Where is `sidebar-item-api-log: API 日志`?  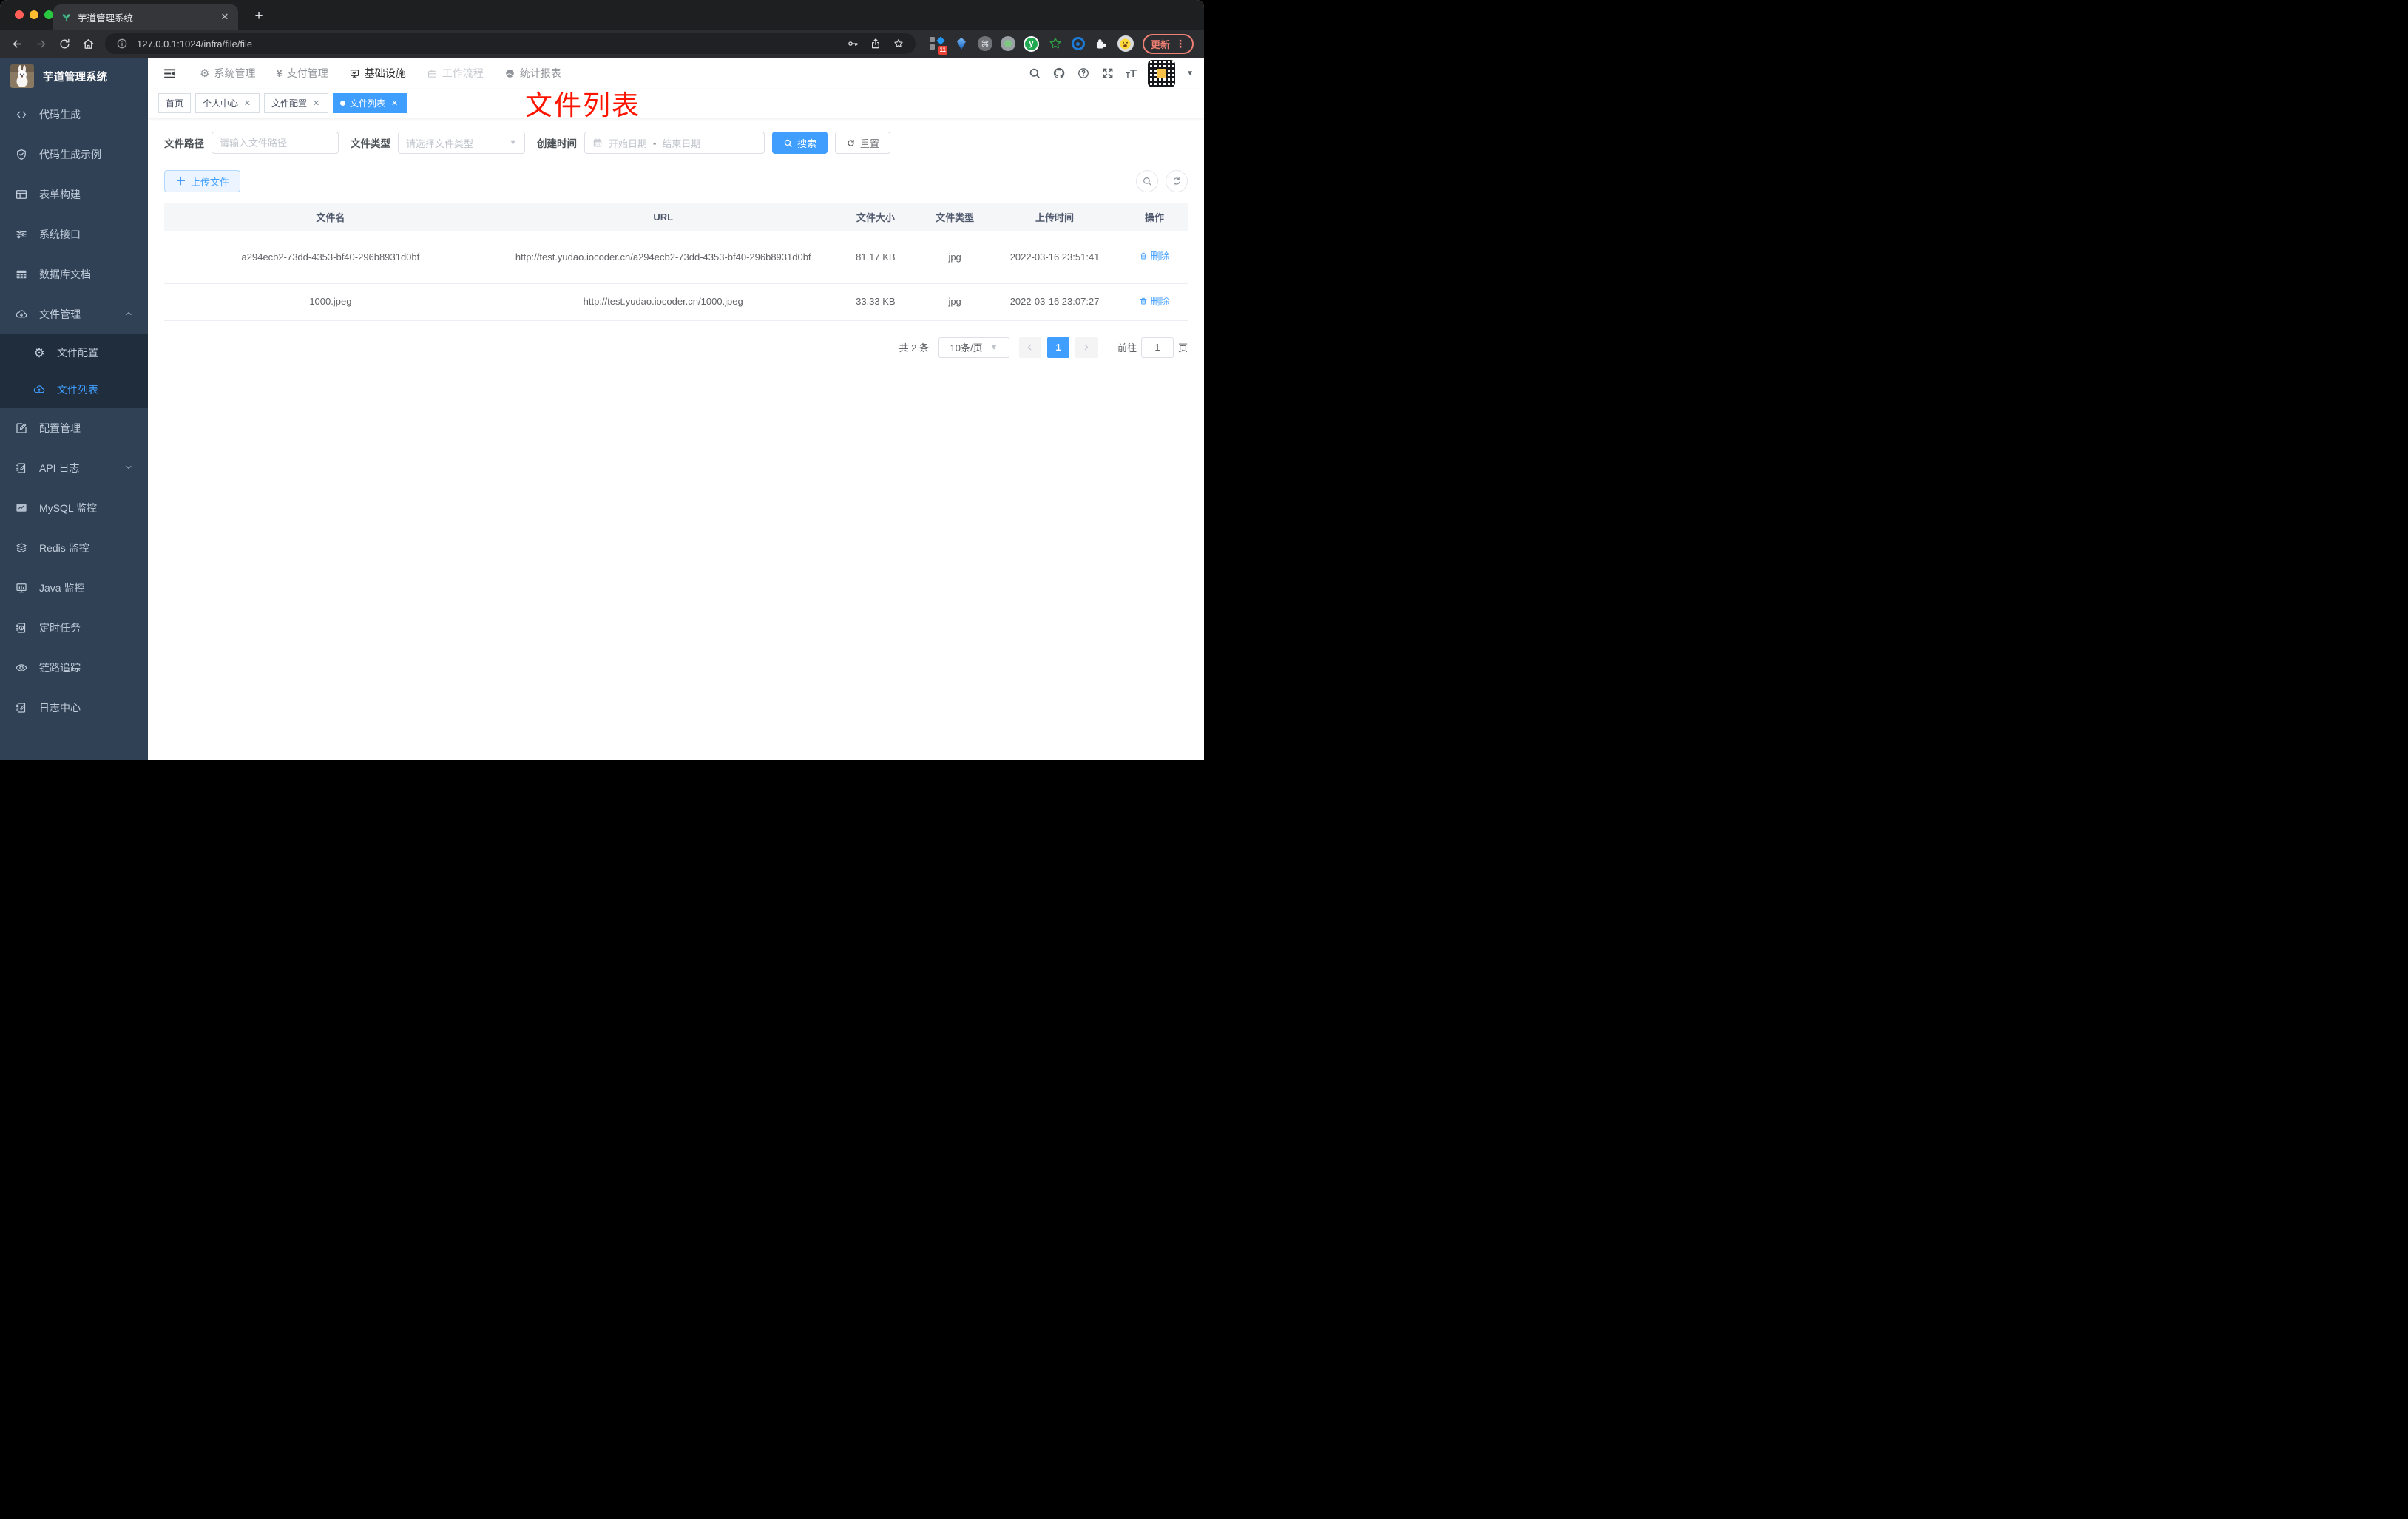 sidebar-item-api-log: API 日志 is located at coordinates (74, 468).